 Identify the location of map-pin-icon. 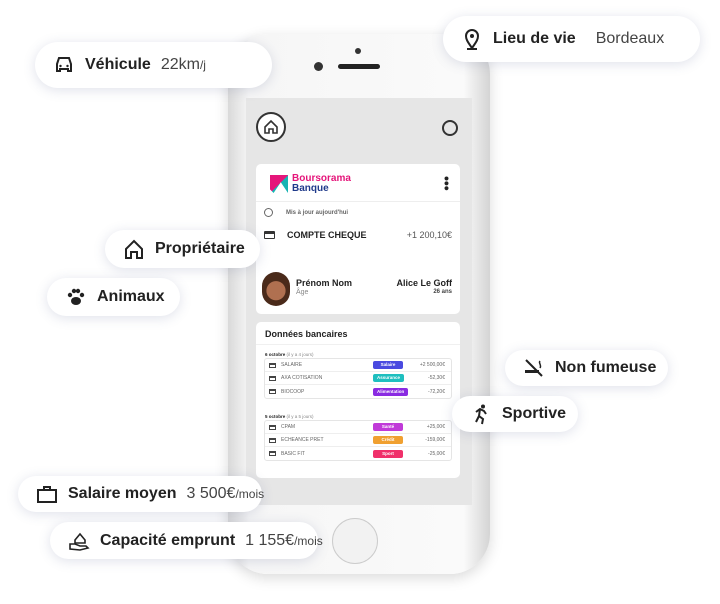
(472, 39).